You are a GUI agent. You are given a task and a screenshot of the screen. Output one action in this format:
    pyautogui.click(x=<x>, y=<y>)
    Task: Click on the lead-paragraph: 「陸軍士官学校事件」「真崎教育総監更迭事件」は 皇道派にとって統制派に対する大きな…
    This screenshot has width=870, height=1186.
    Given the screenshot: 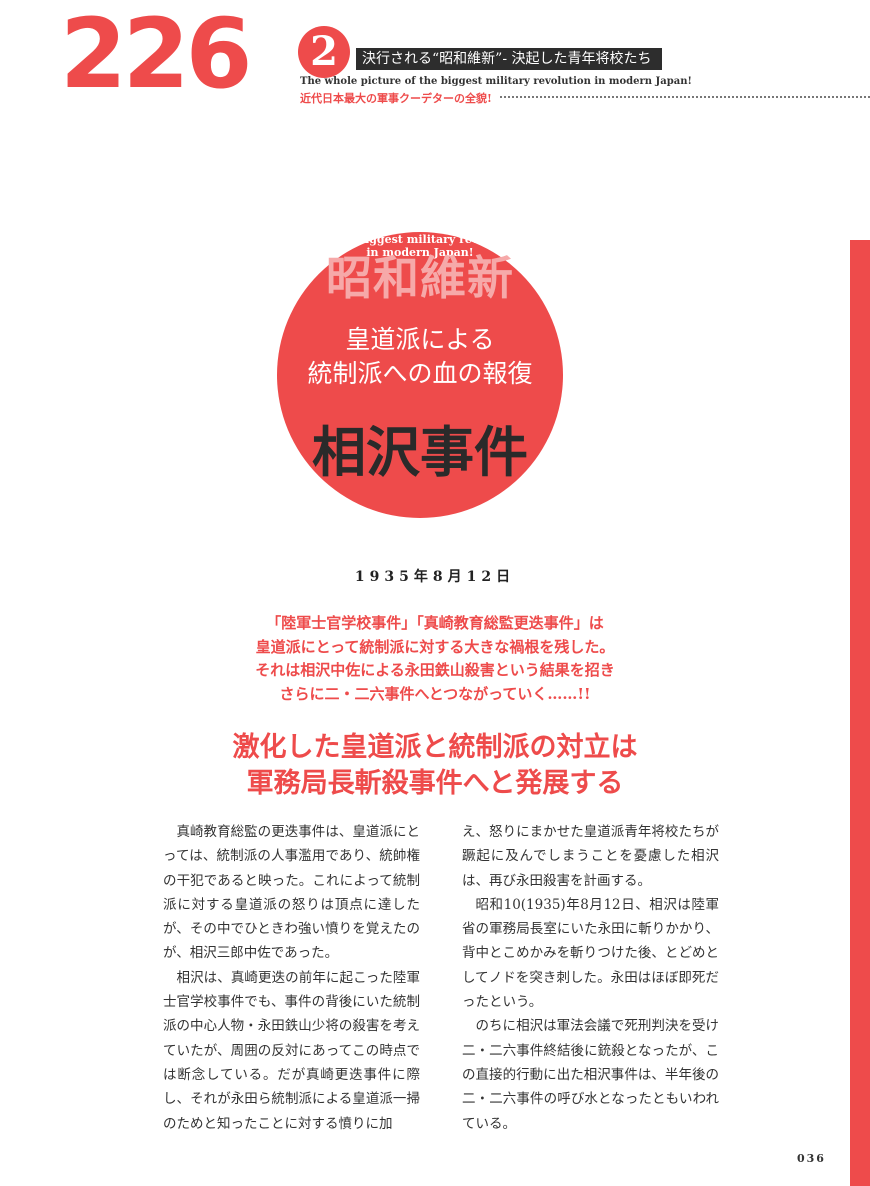 What is the action you would take?
    pyautogui.click(x=435, y=658)
    